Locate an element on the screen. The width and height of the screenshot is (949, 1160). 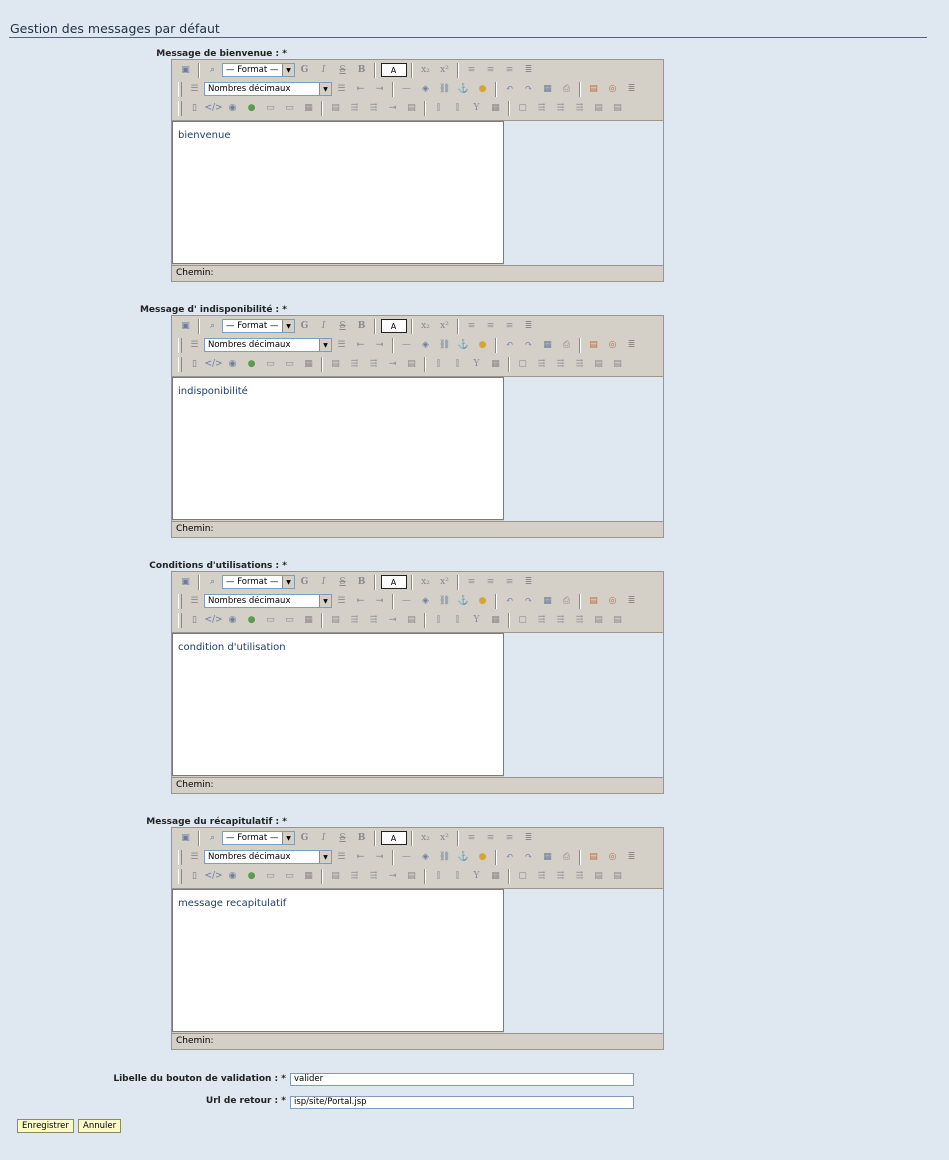
editor-textarea: message recapitulatif is located at coordinates (338, 960).